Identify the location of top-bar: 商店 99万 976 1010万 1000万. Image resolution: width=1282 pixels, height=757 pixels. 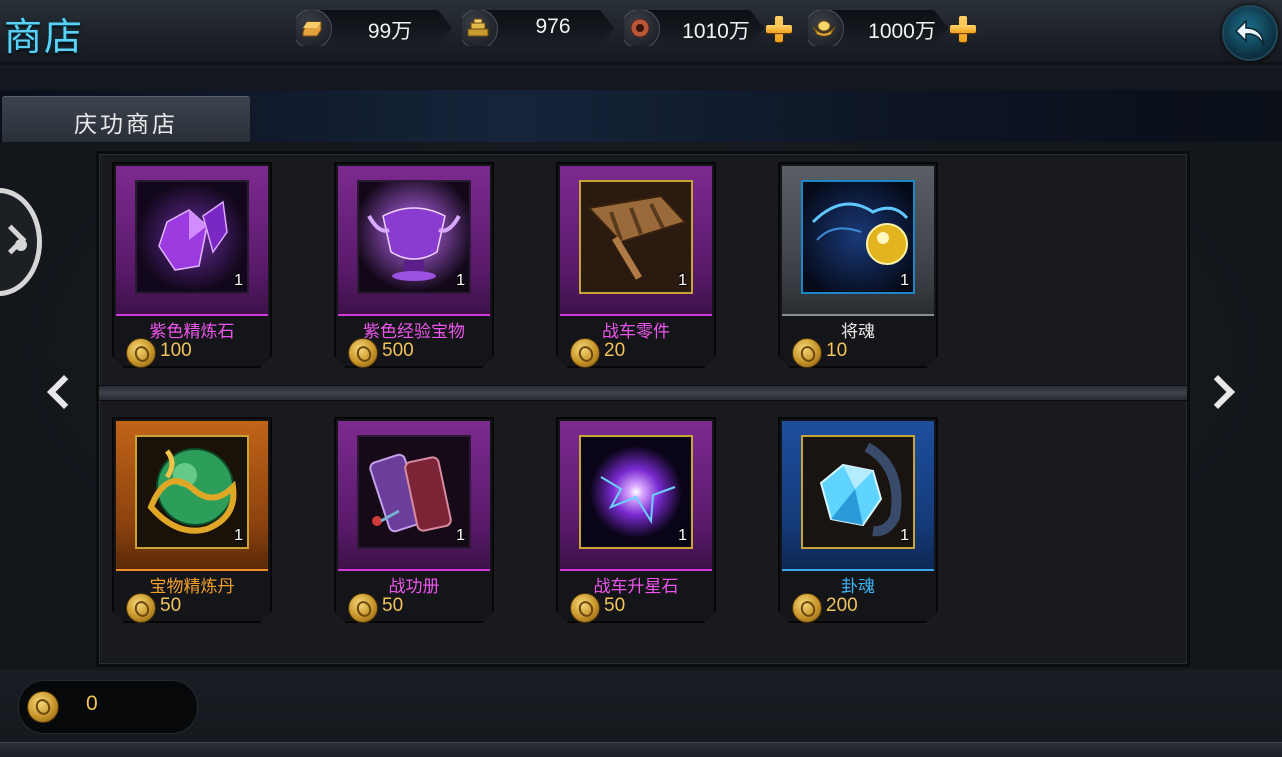
(641, 34).